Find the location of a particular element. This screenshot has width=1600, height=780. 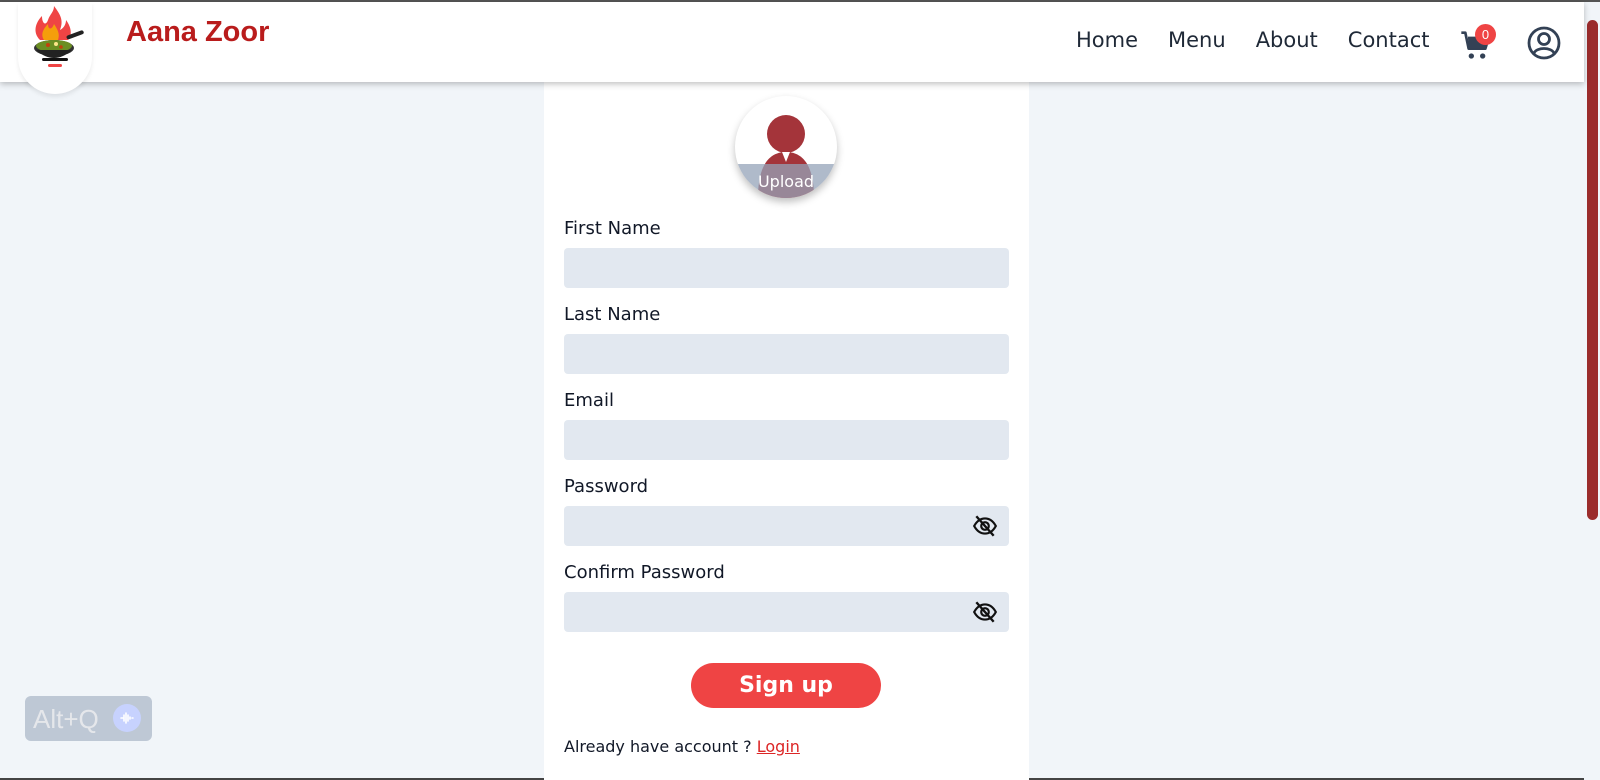

logo-icon is located at coordinates (59, 36).